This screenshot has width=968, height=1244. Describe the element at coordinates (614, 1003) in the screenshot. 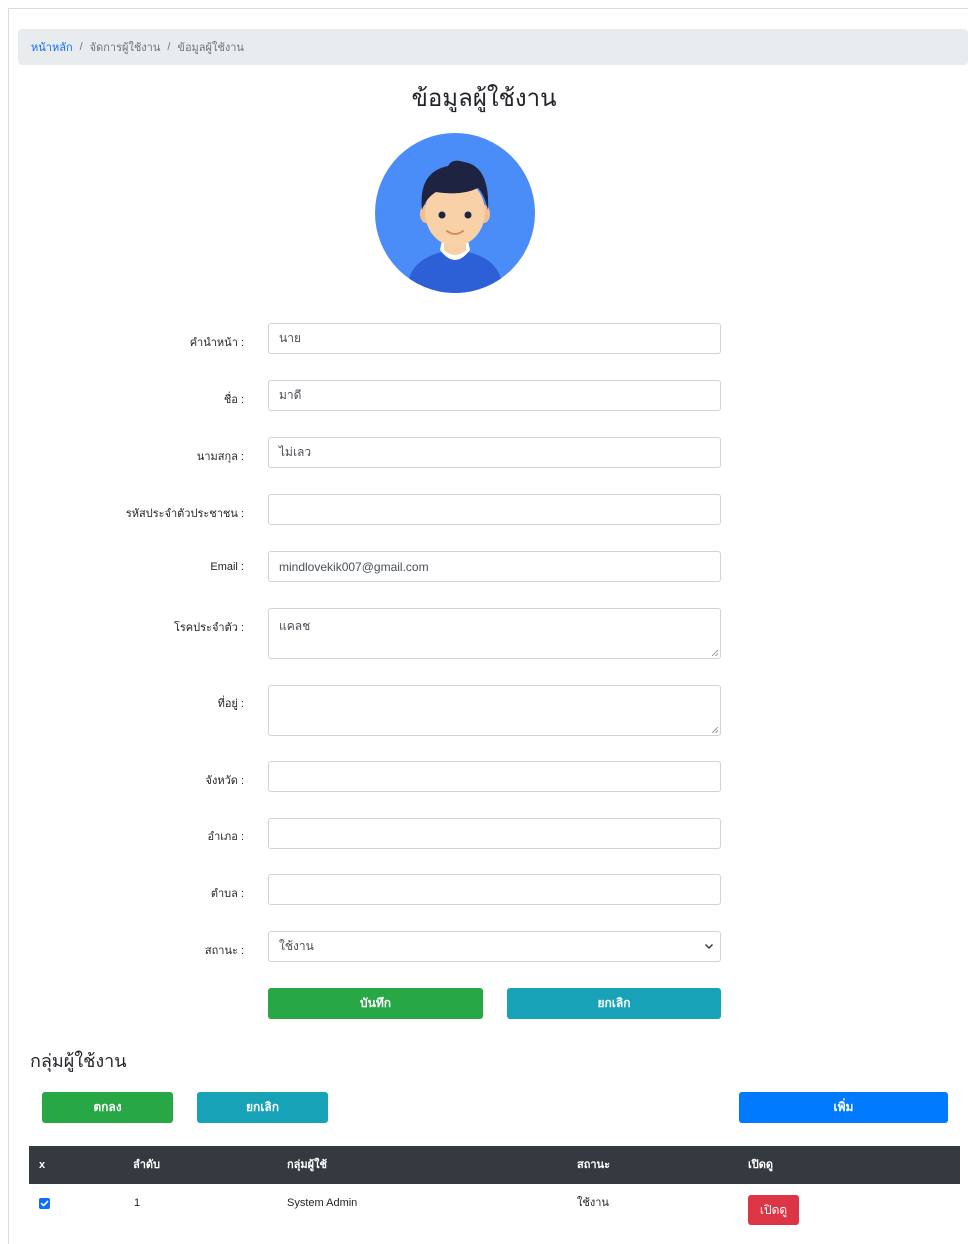

I see `cancel-button: ยกเลิก` at that location.